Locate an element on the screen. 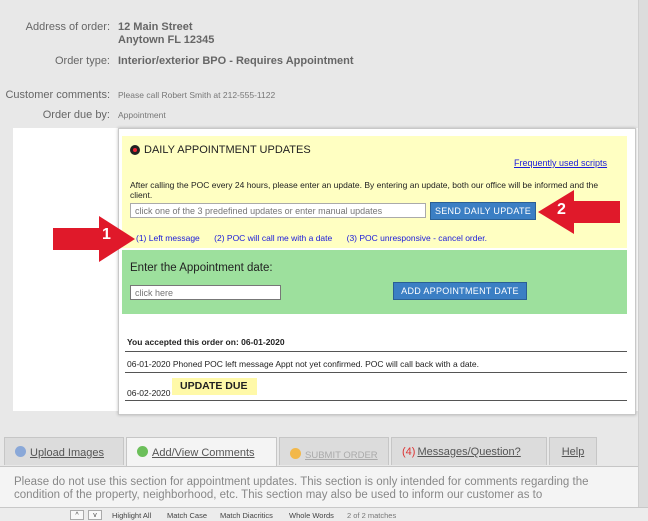 The height and width of the screenshot is (521, 648). tab-help: Help is located at coordinates (573, 451).